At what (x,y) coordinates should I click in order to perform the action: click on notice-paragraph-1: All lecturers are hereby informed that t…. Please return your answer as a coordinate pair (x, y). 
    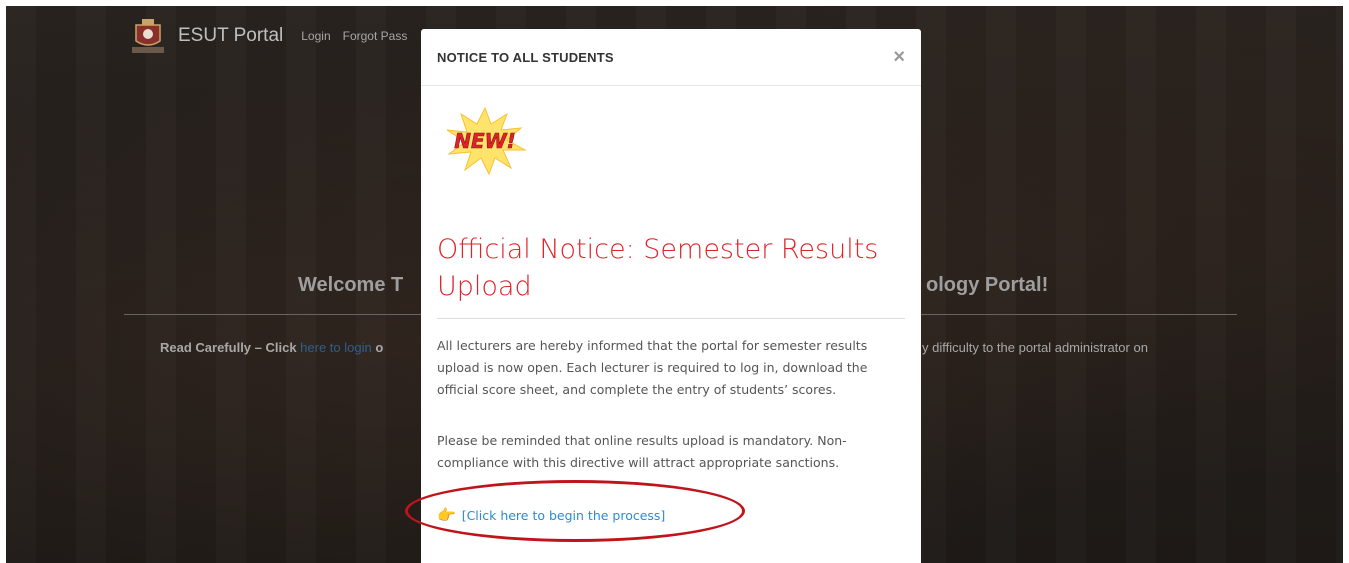
    Looking at the image, I should click on (652, 367).